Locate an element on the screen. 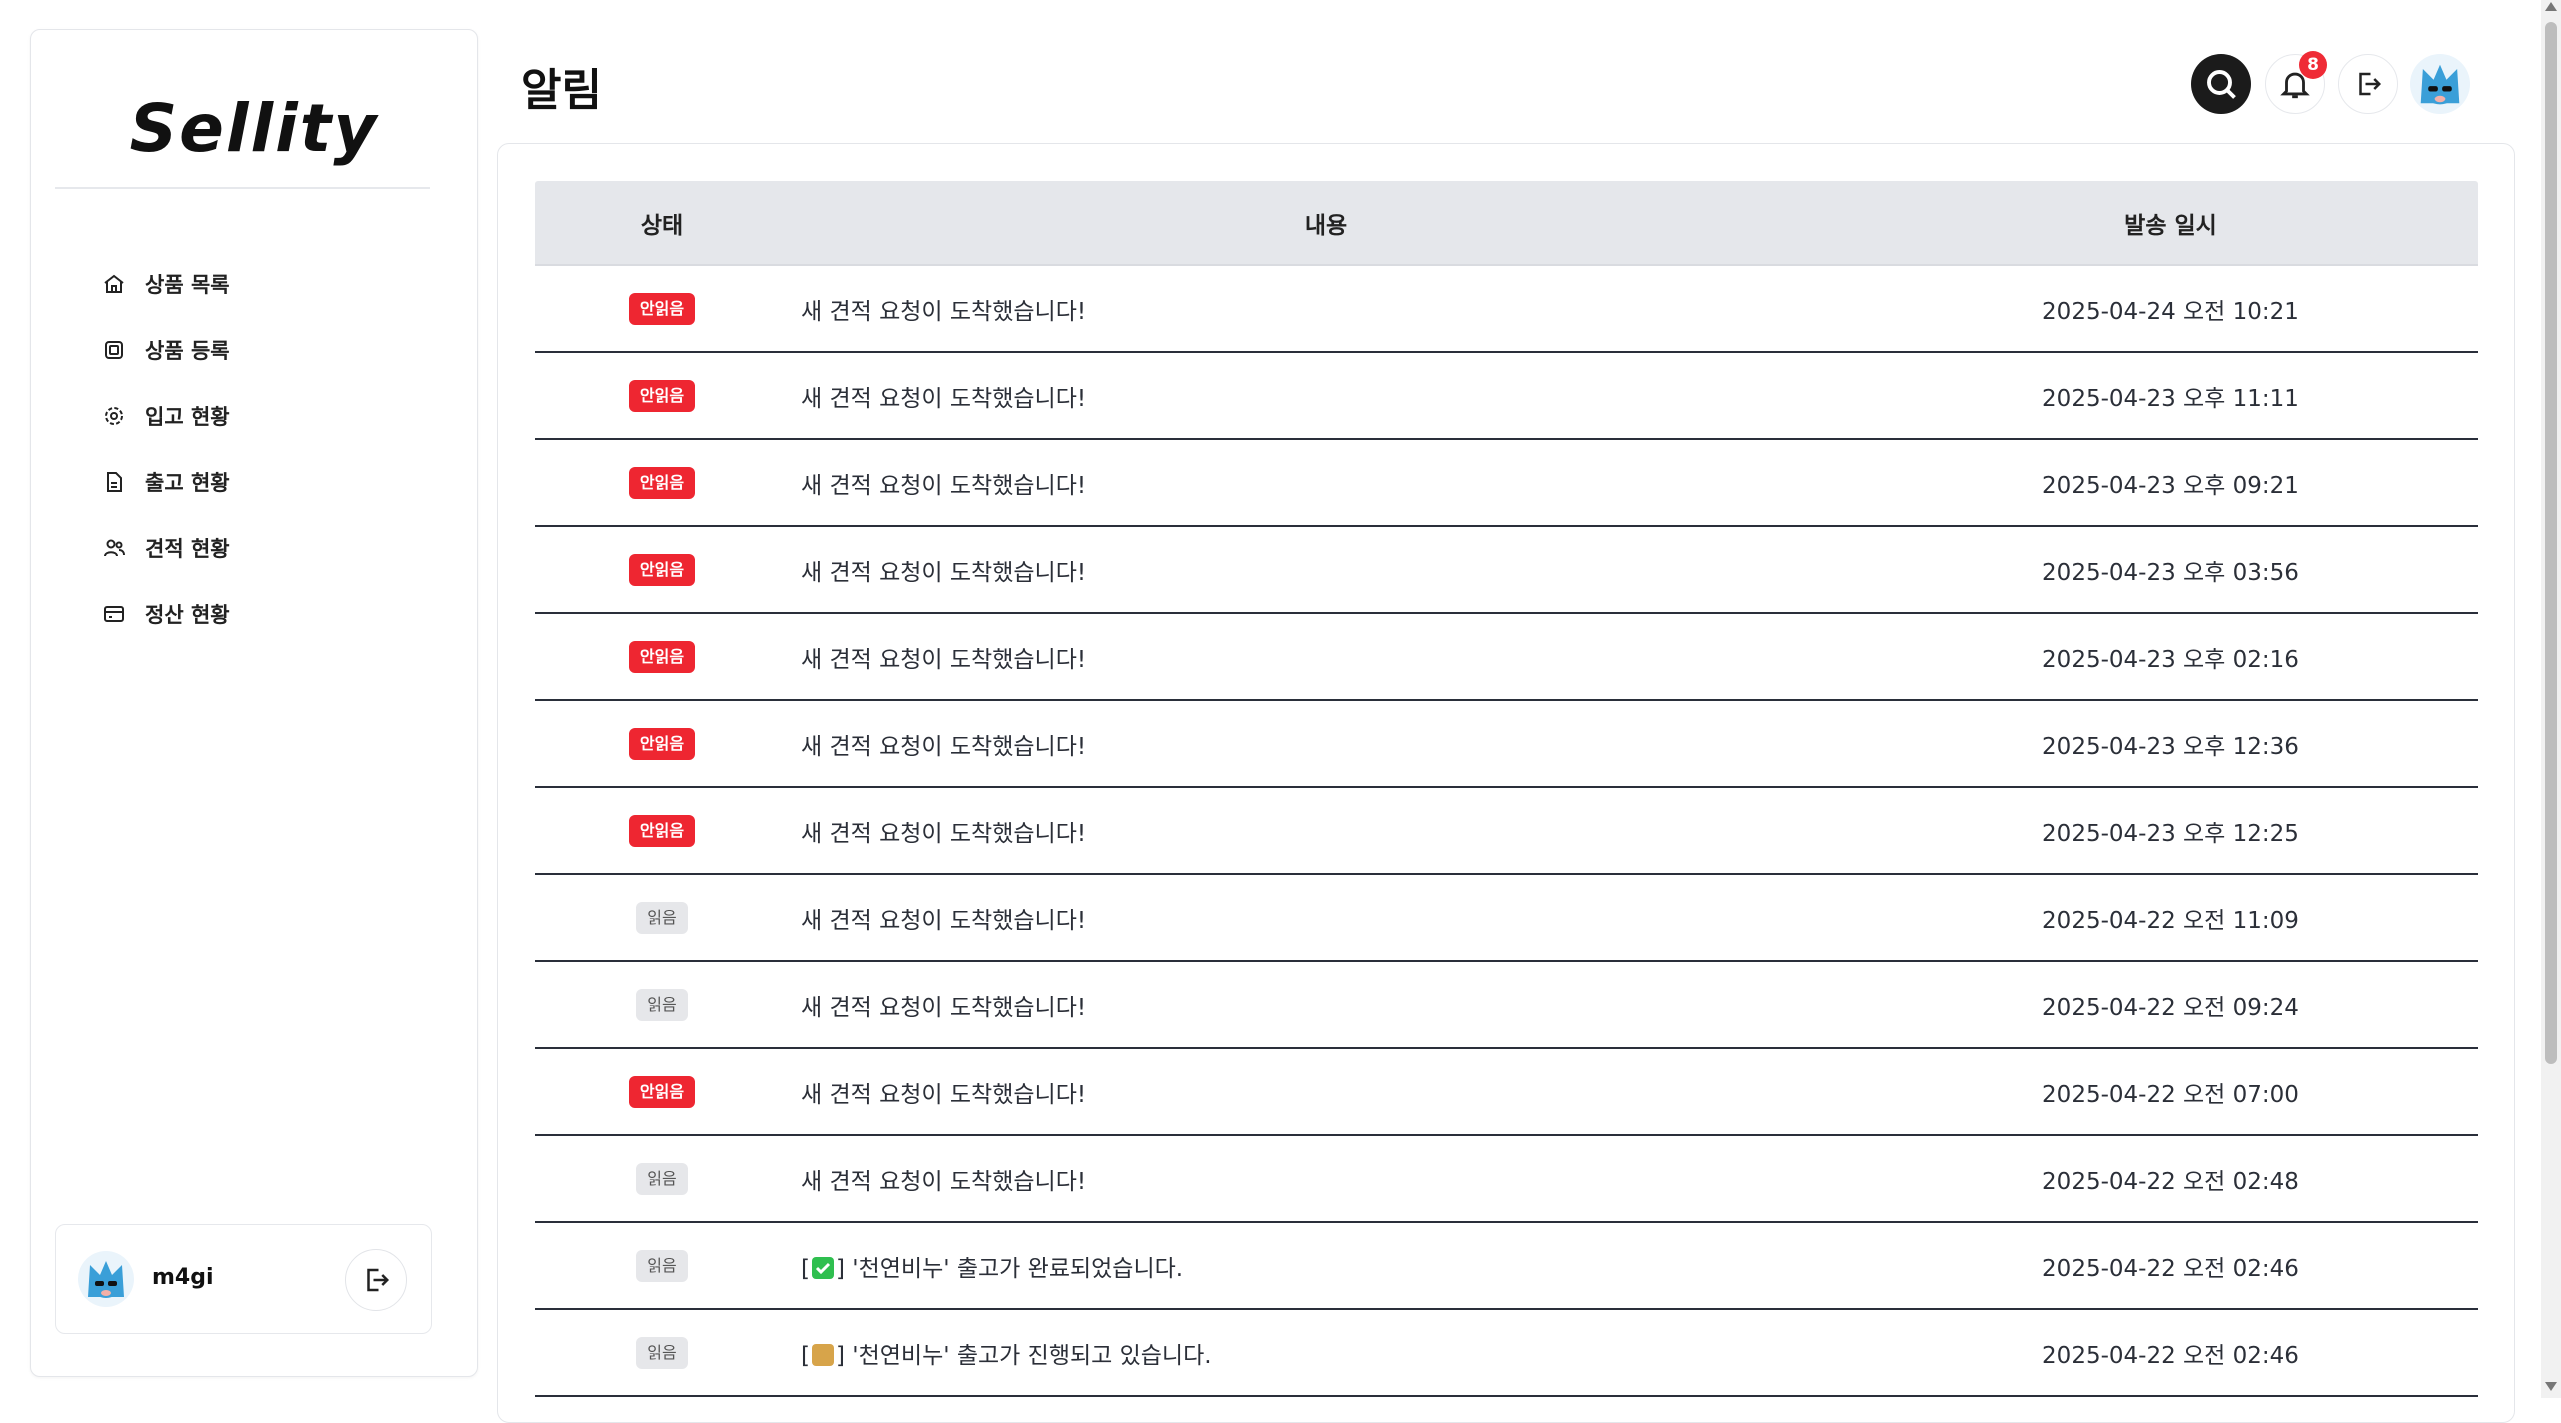 This screenshot has width=2561, height=1423. content-text: ] '천연비누' 출고가 완료되었습니다. is located at coordinates (1009, 1268).